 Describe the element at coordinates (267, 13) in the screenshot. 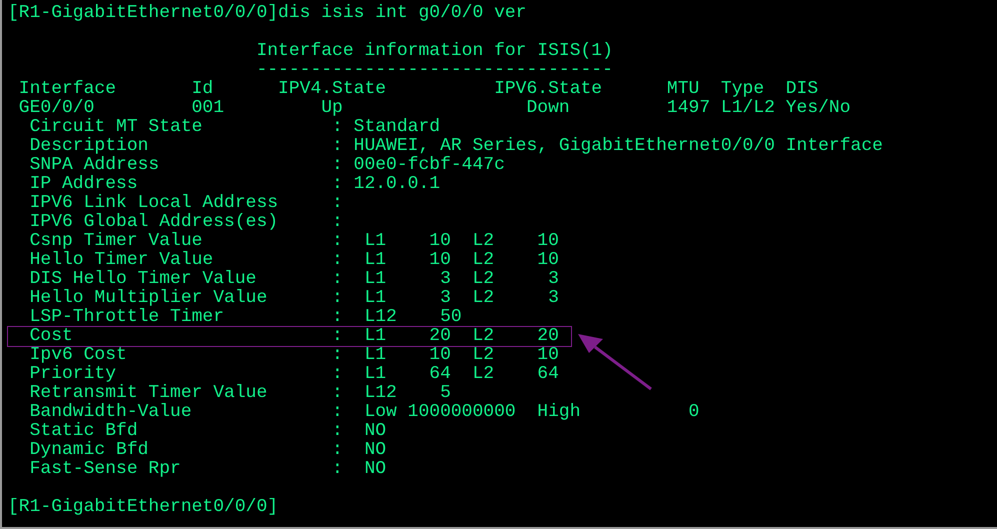

I see `command-line: [R1-GigabitEthernet0/0/0]dis isis int g0/0/0 ver` at that location.